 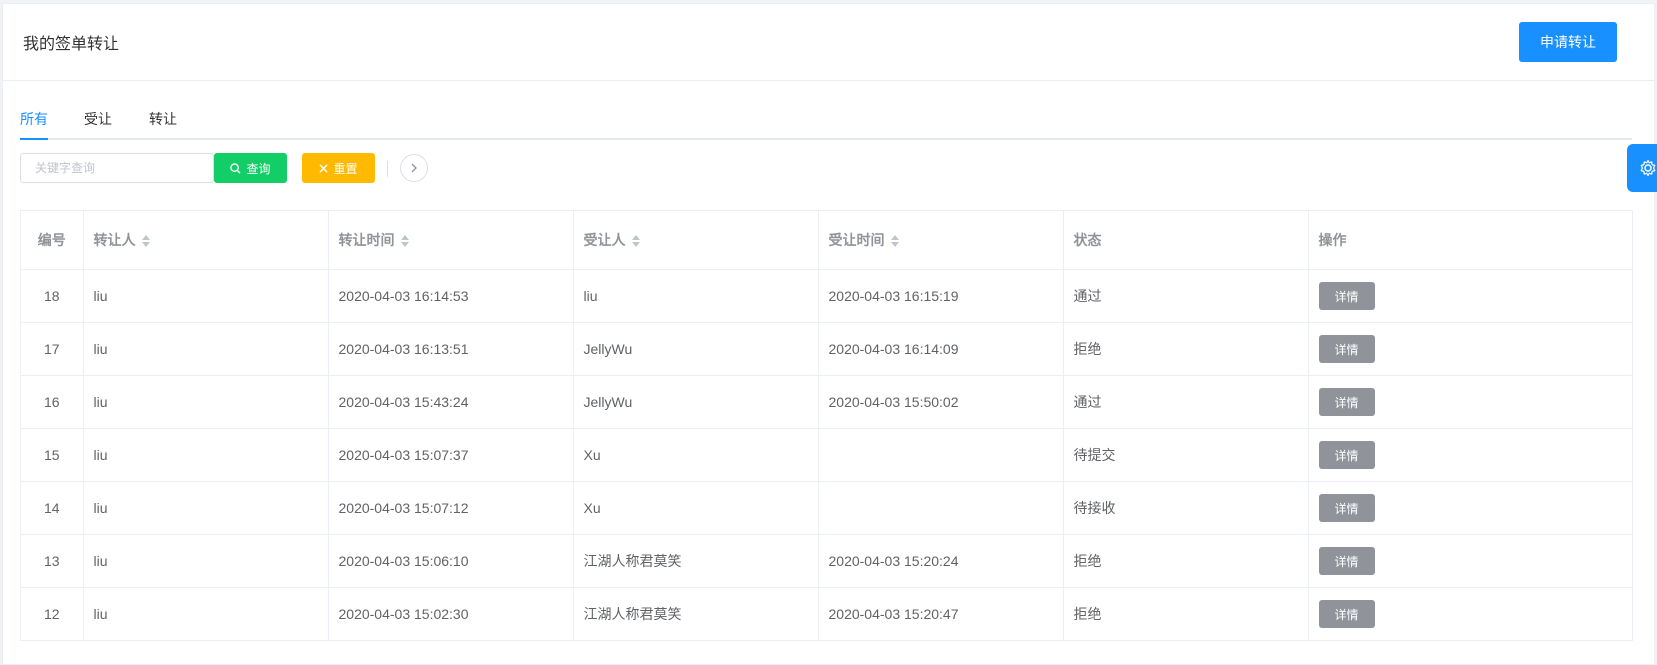 What do you see at coordinates (941, 296) in the screenshot?
I see `cell-to-time: 2020-04-03 16:15:19` at bounding box center [941, 296].